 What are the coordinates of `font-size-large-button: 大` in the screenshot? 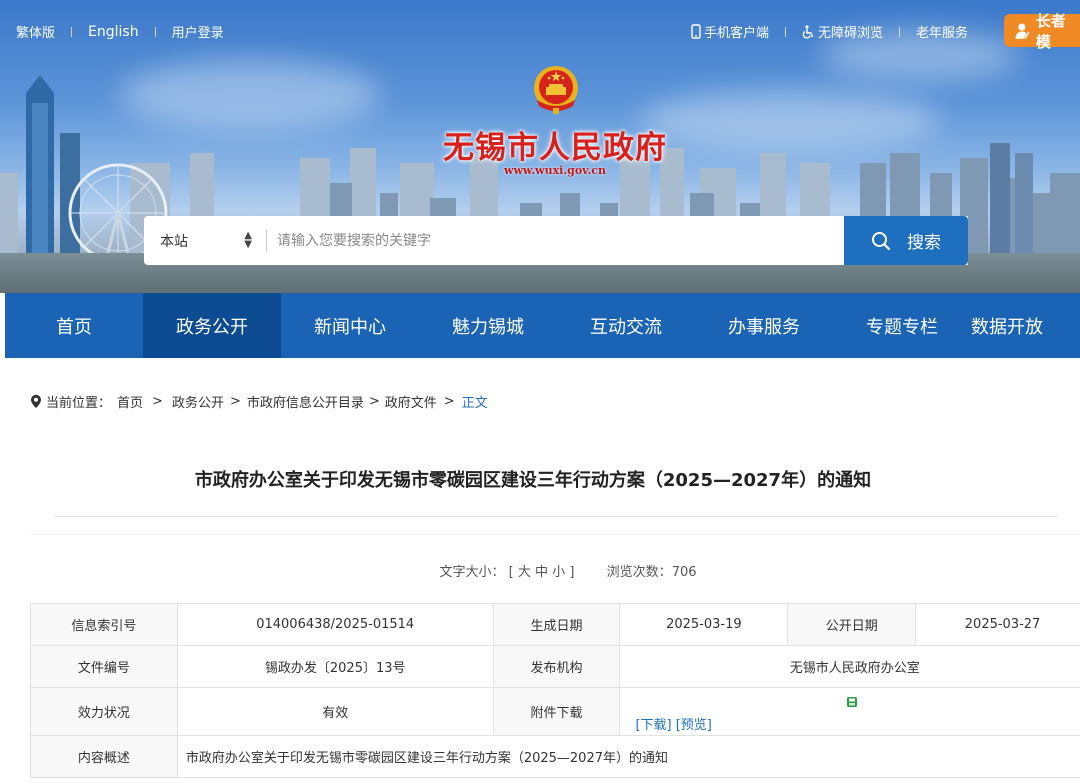 It's located at (524, 572).